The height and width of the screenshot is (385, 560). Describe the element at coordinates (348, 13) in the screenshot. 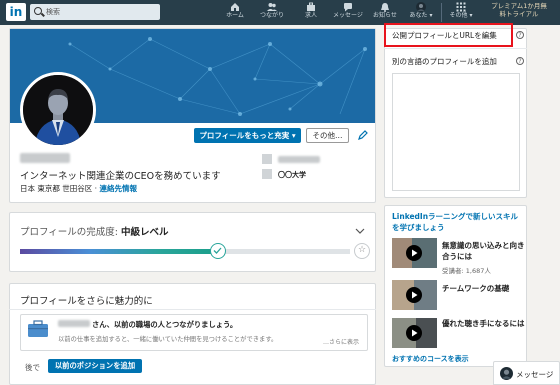

I see `nav-messaging: メッセージ` at that location.